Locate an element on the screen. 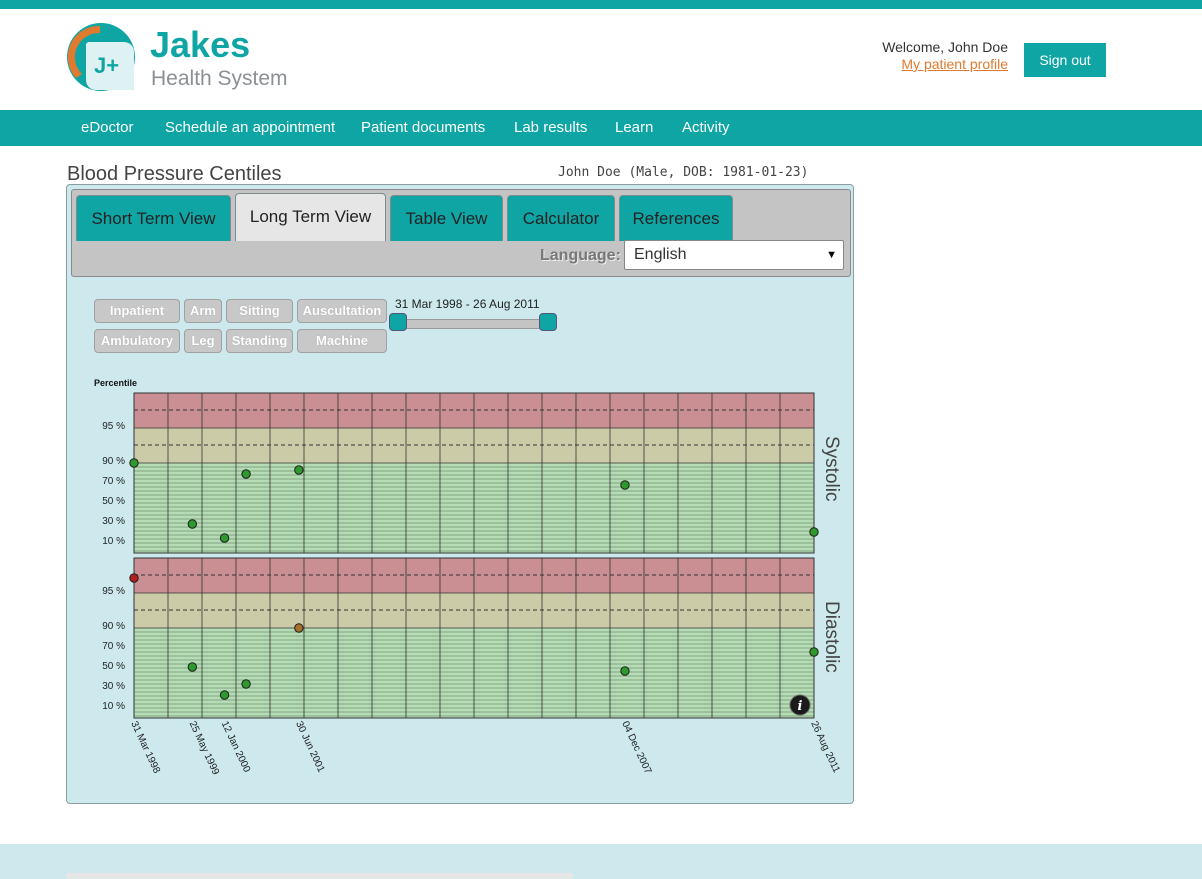  info-icon-glyph: i is located at coordinates (800, 706).